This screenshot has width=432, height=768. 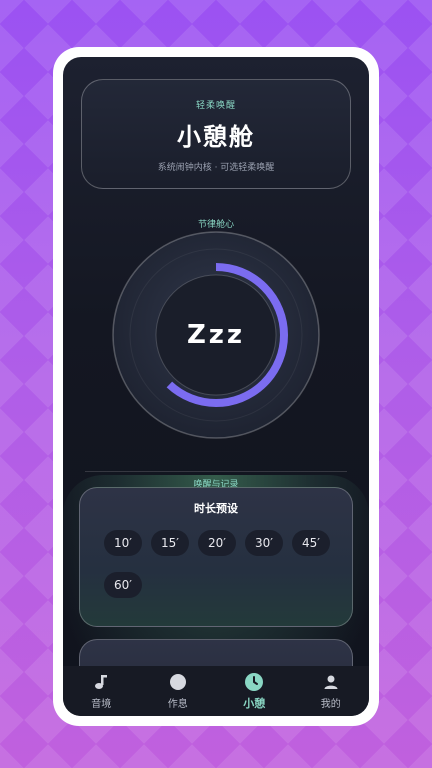 What do you see at coordinates (330, 704) in the screenshot?
I see `tab-label: 我的` at bounding box center [330, 704].